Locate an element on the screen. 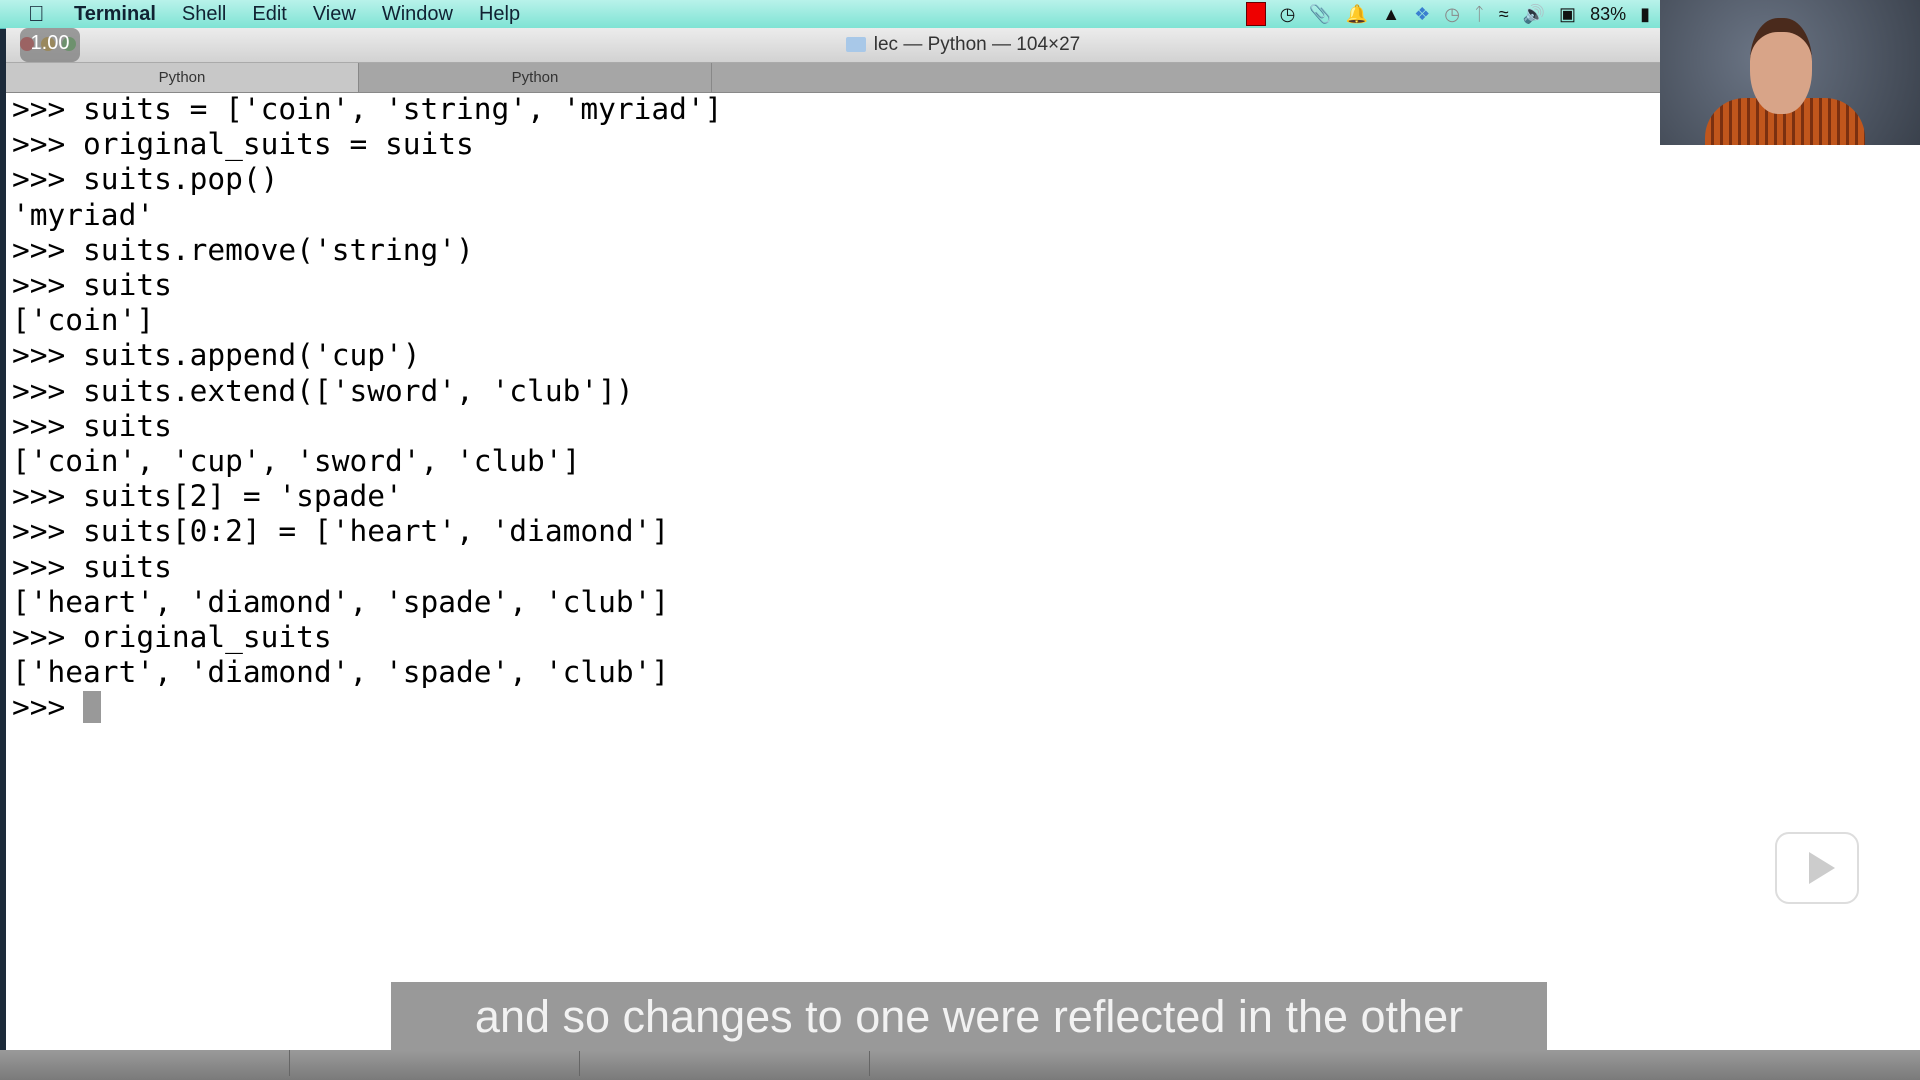  title-bar: 1.00 lec — Python — 104×27 is located at coordinates (963, 45).